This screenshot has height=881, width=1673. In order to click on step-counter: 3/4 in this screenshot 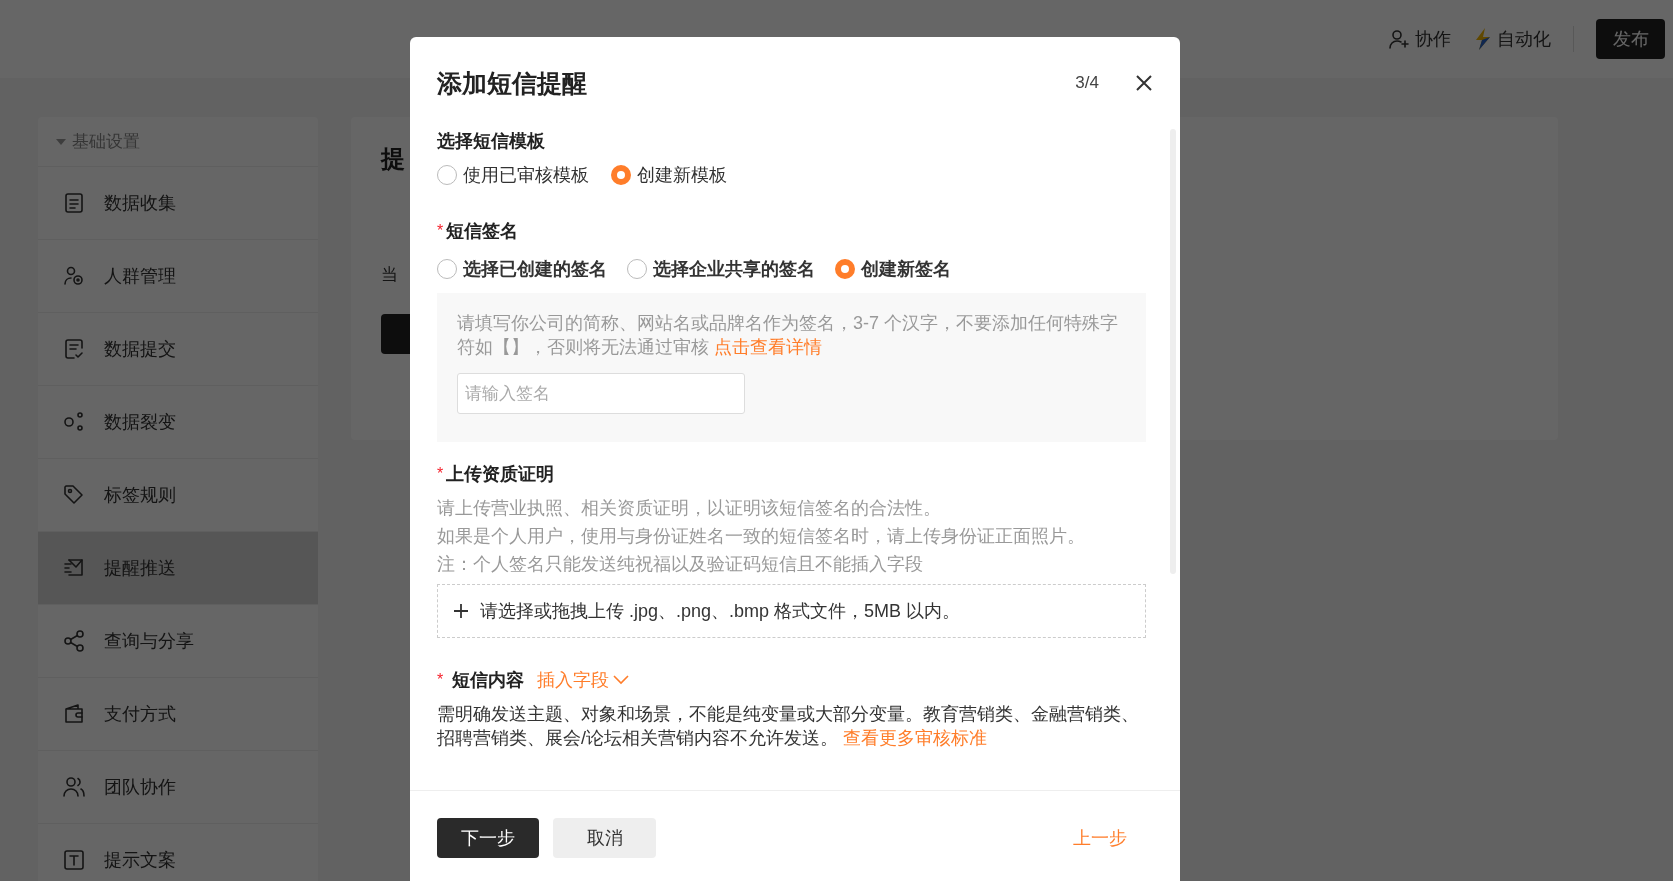, I will do `click(1087, 83)`.